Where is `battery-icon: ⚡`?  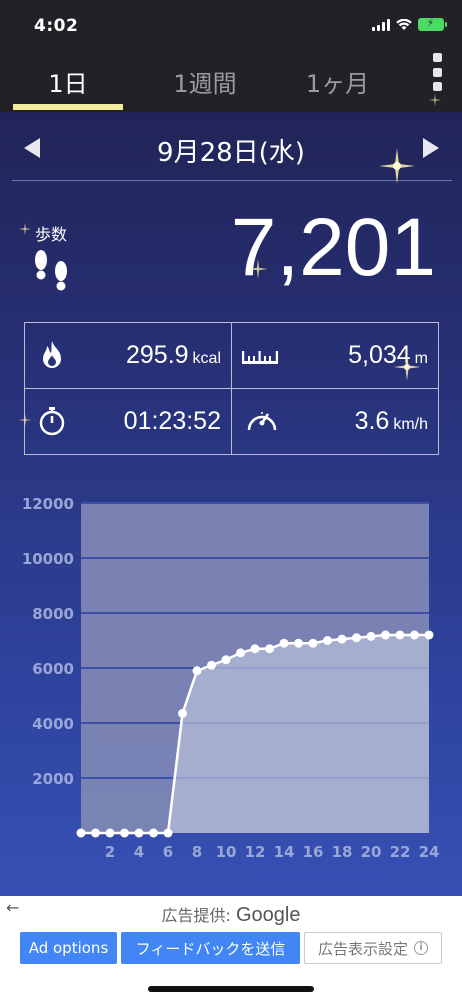 battery-icon: ⚡ is located at coordinates (432, 24).